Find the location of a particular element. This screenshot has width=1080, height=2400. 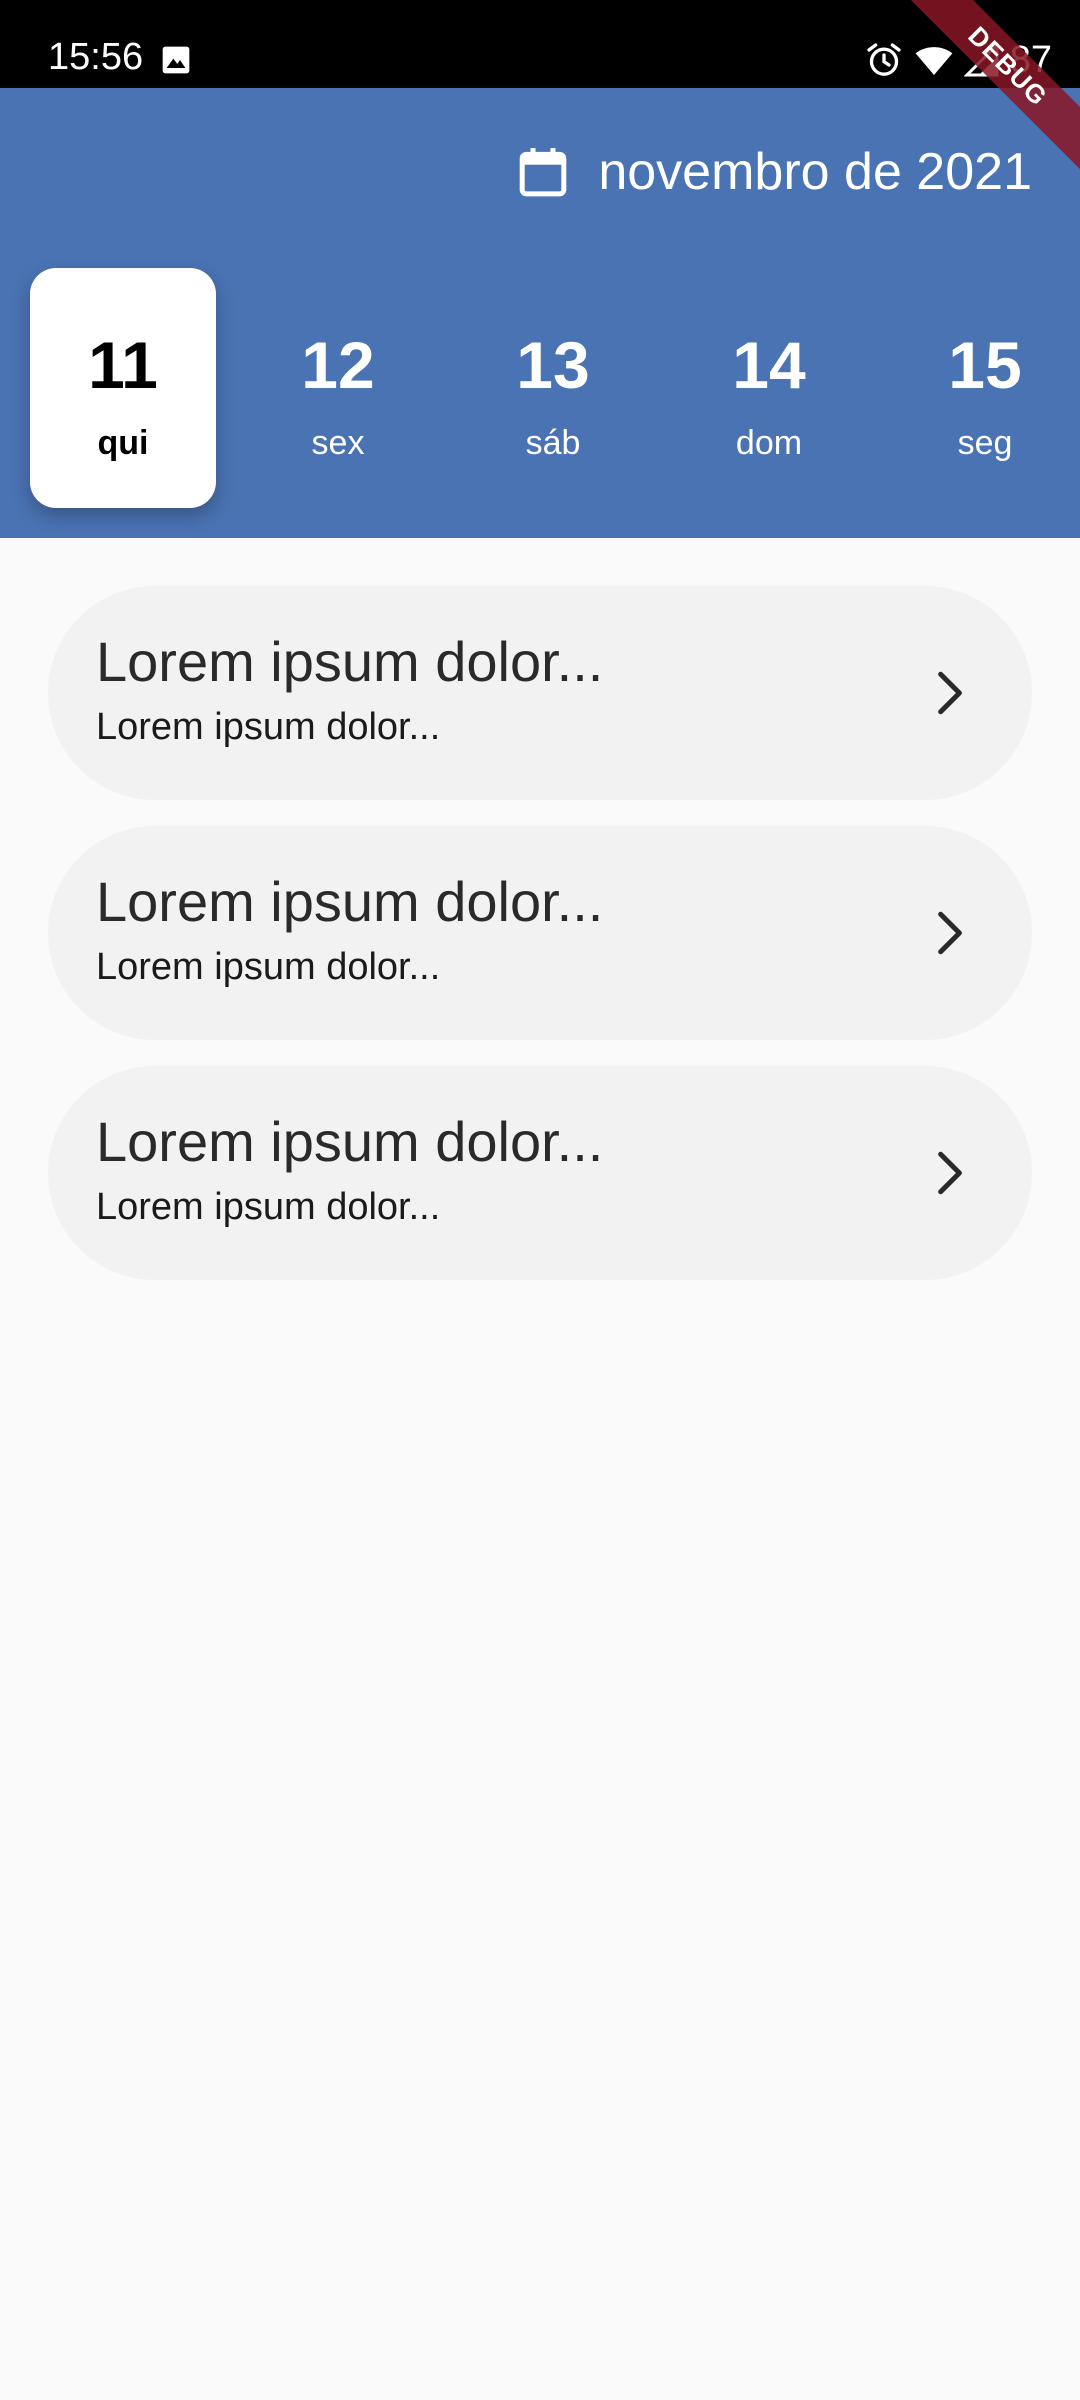

day-name: seg is located at coordinates (985, 443).